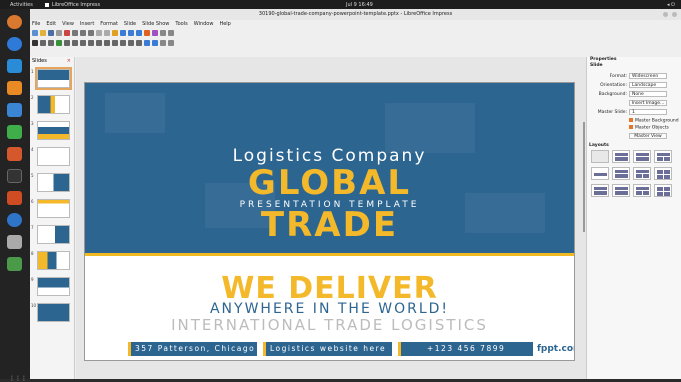 Image resolution: width=681 pixels, height=382 pixels. Describe the element at coordinates (69, 61) in the screenshot. I see `close-panel-icon: ×` at that location.